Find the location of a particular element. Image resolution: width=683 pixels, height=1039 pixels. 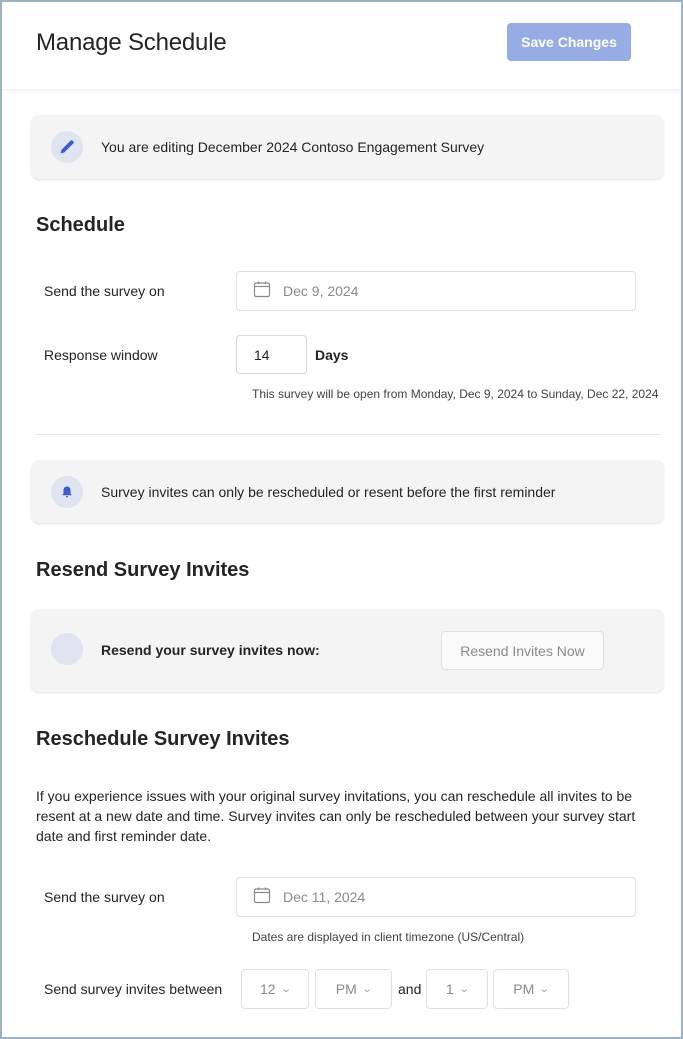

response-window-label: Response window is located at coordinates (101, 355).